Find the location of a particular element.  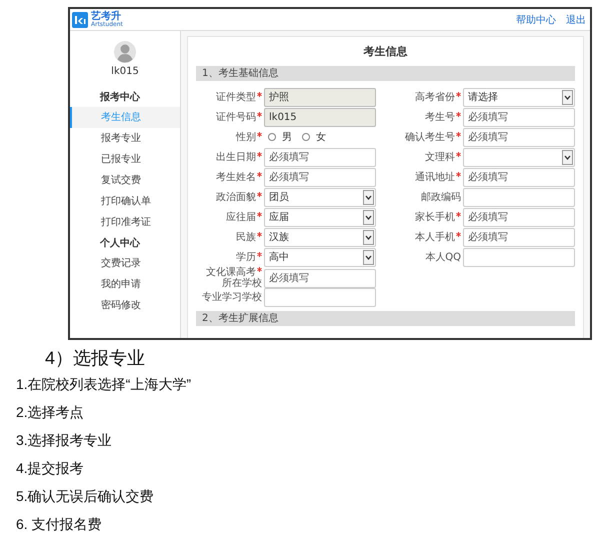

field-label: 考生姓名 is located at coordinates (236, 177).